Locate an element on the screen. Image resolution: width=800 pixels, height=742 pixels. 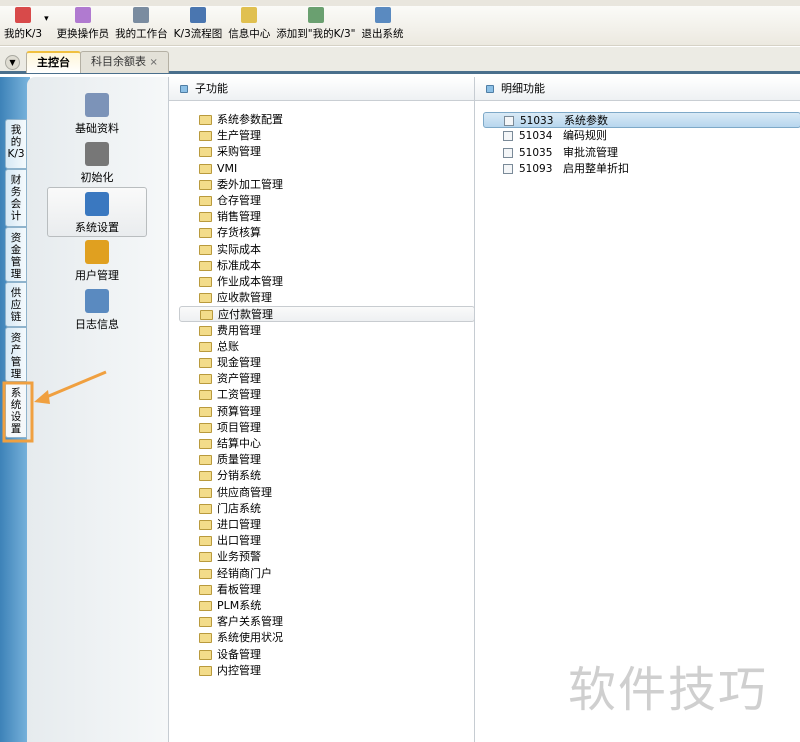
folder-label: 设备管理 is located at coordinates (239, 654).